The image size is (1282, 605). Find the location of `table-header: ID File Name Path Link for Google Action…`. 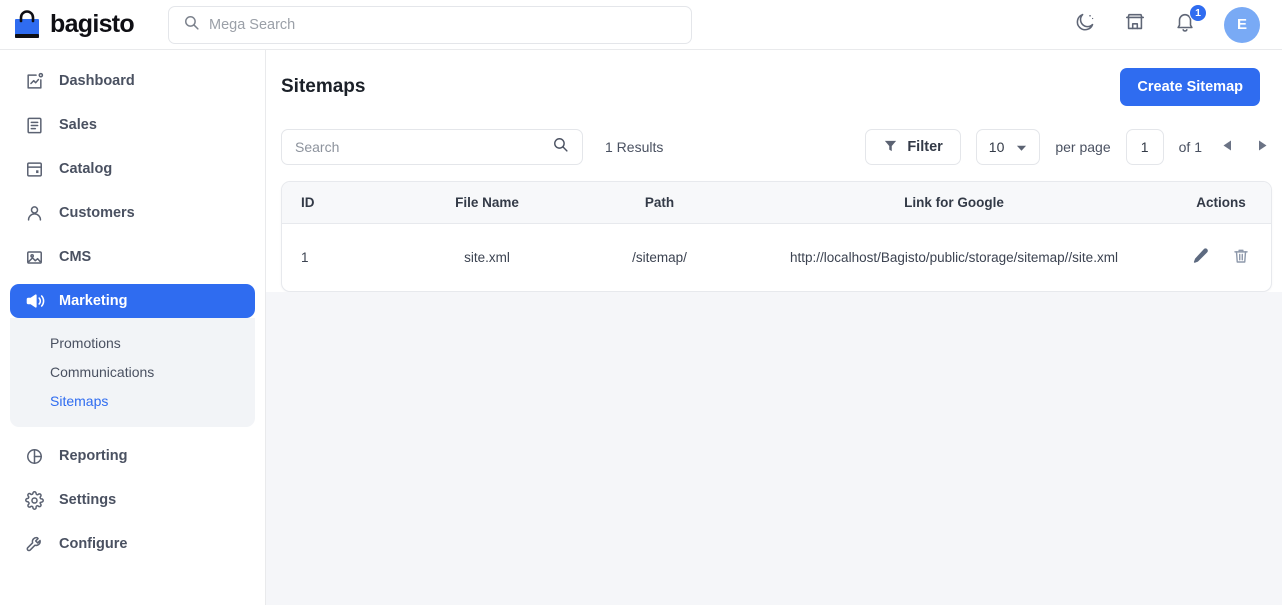

table-header: ID File Name Path Link for Google Action… is located at coordinates (776, 203).